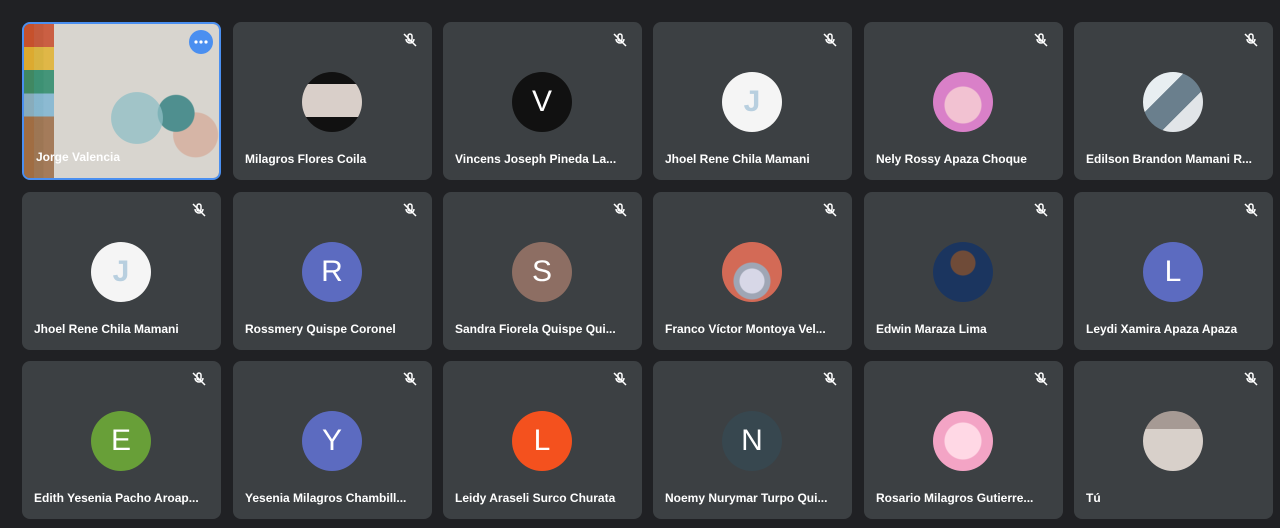 The image size is (1280, 528). I want to click on participant-avatar: E, so click(121, 441).